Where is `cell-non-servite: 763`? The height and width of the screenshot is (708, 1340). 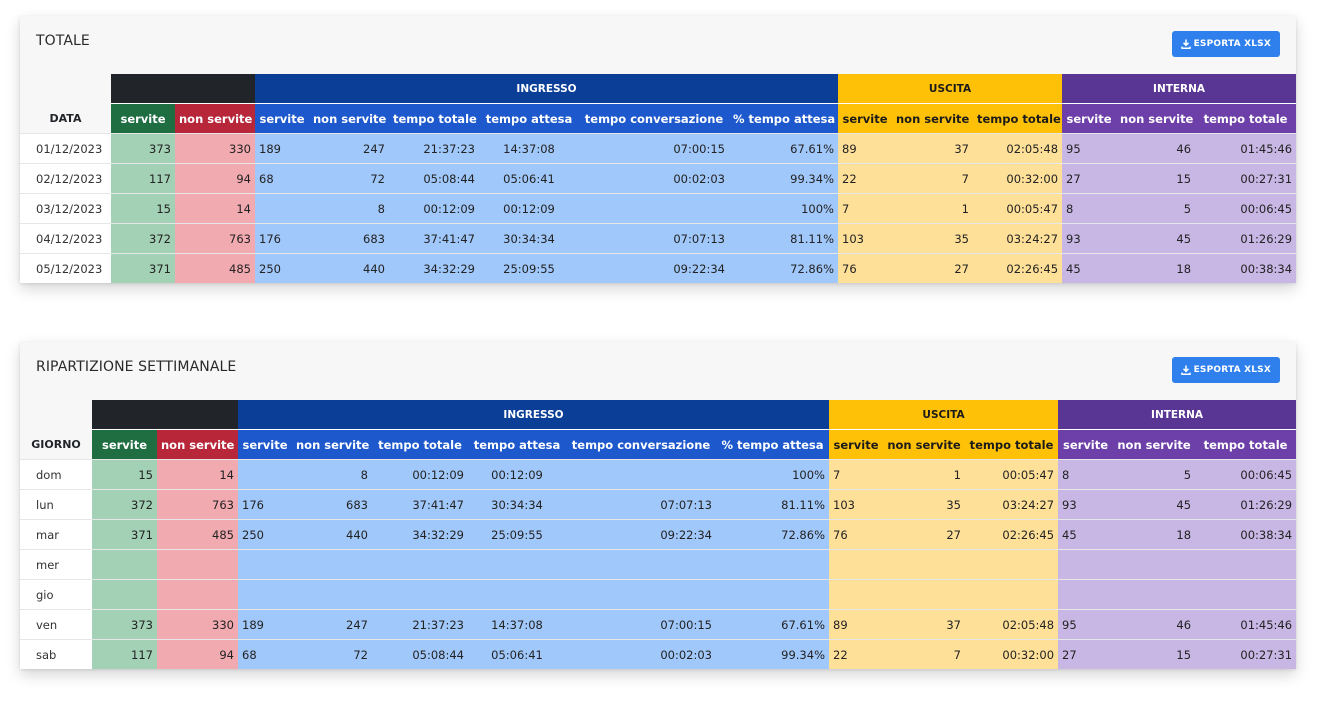
cell-non-servite: 763 is located at coordinates (215, 238).